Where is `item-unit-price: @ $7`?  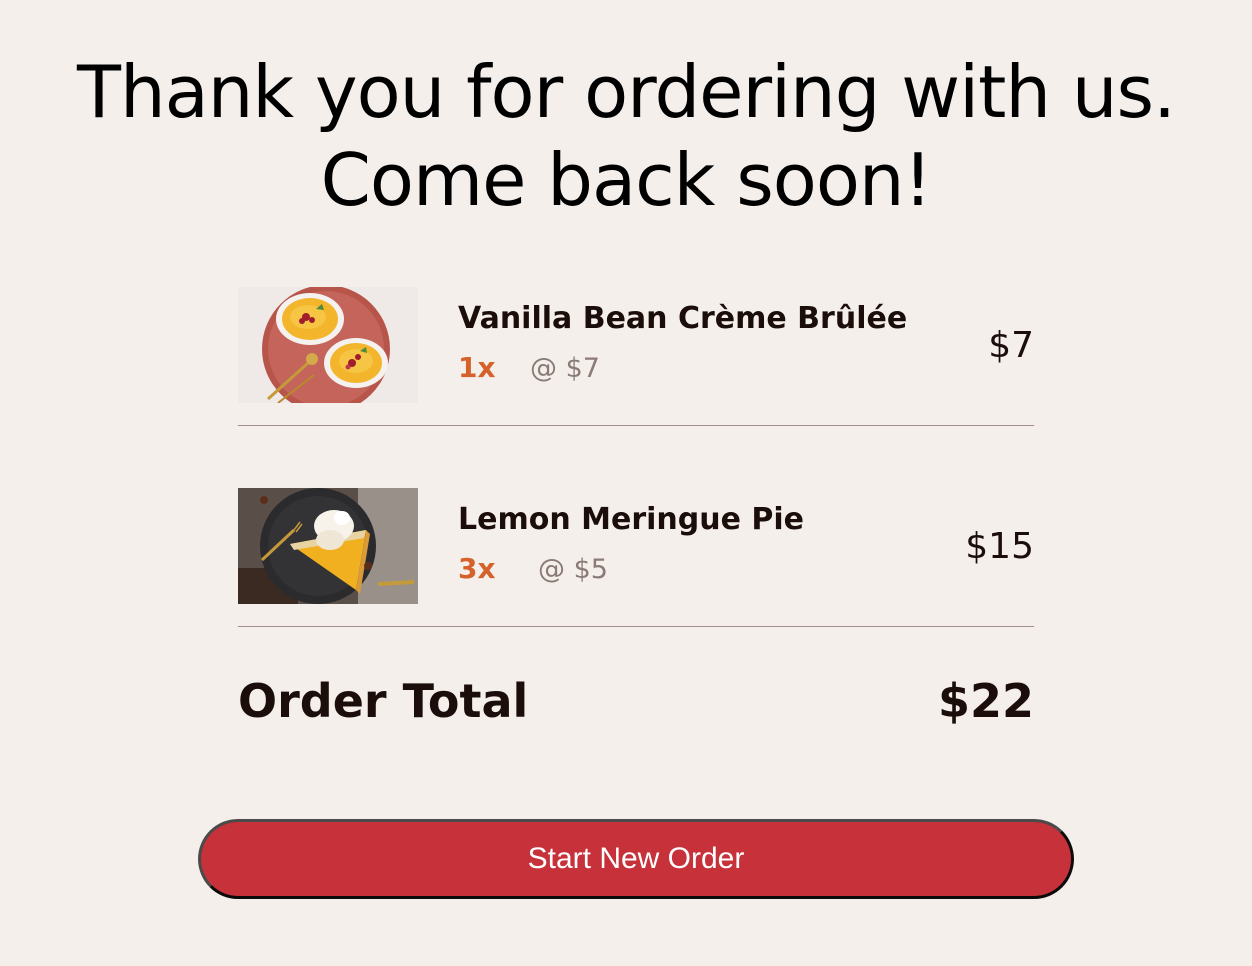 item-unit-price: @ $7 is located at coordinates (565, 368).